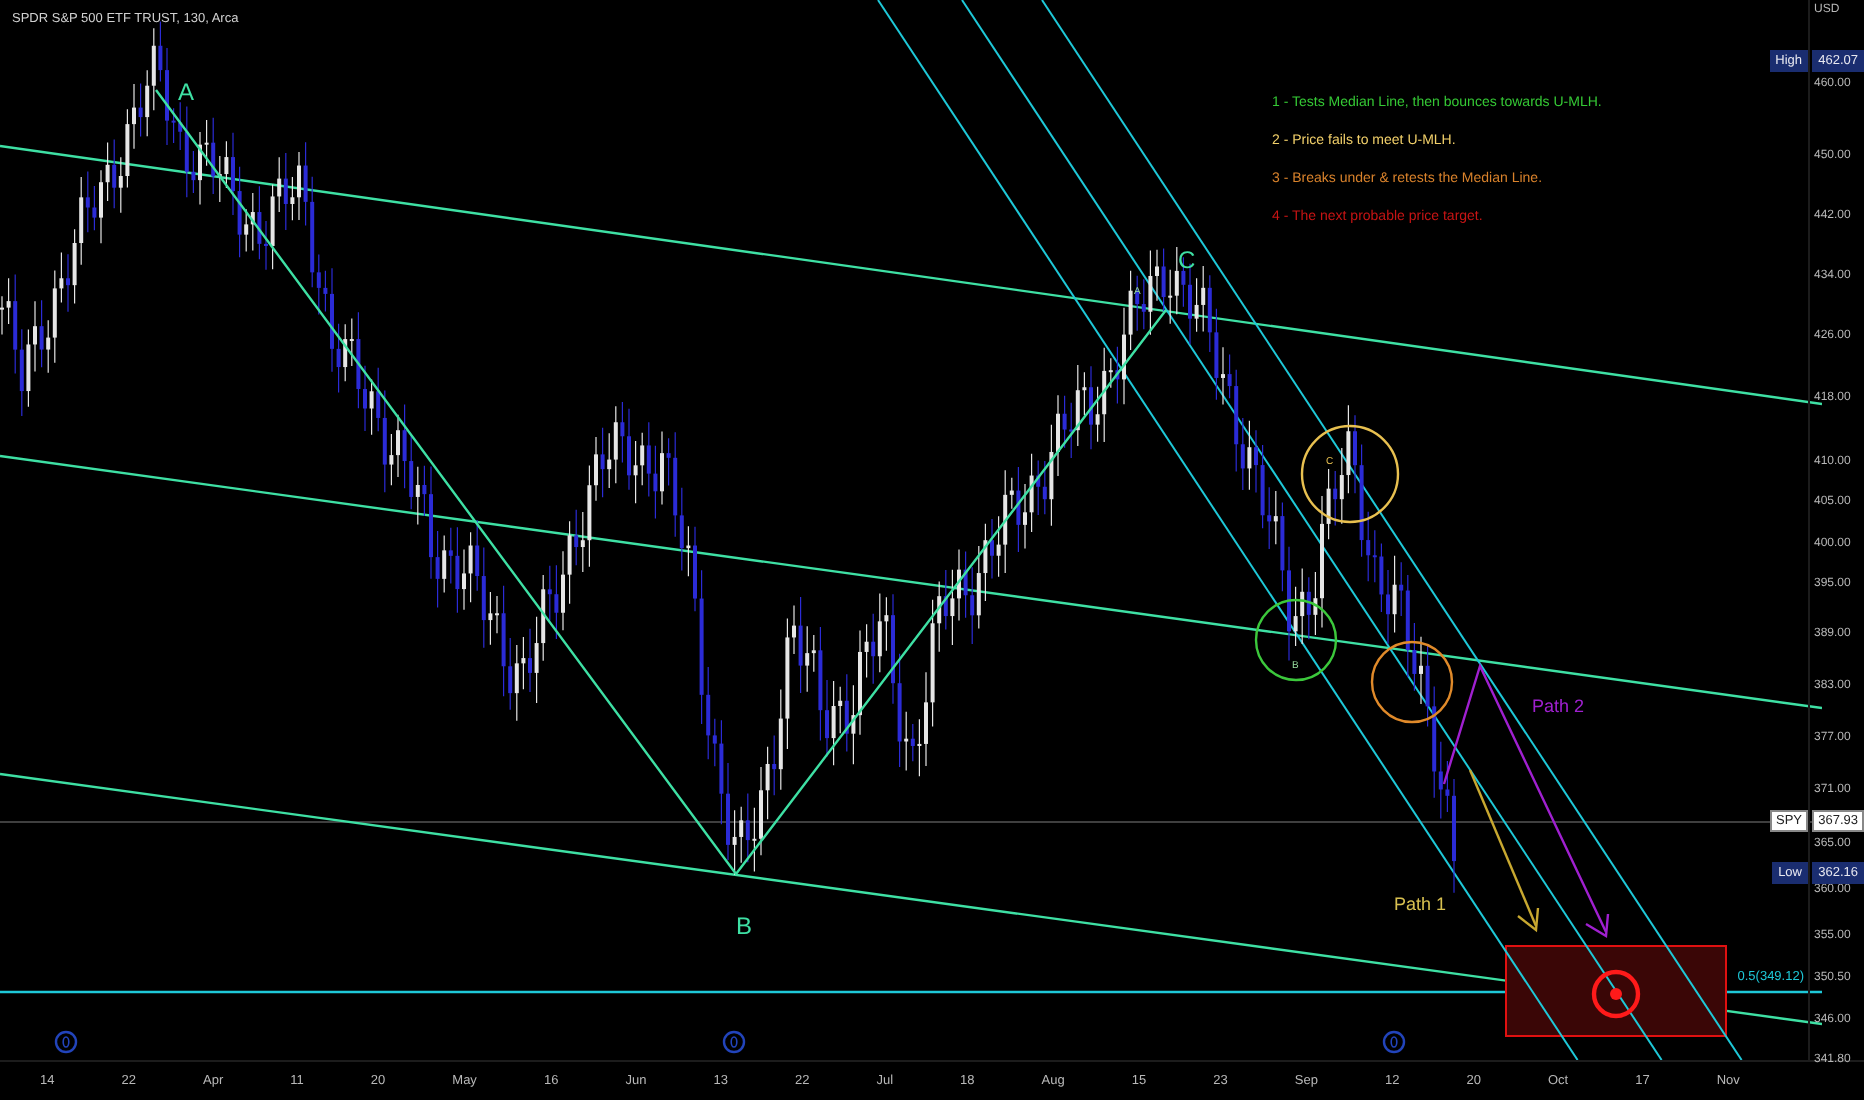 The image size is (1864, 1100). What do you see at coordinates (1616, 994) in the screenshot?
I see `target-icon` at bounding box center [1616, 994].